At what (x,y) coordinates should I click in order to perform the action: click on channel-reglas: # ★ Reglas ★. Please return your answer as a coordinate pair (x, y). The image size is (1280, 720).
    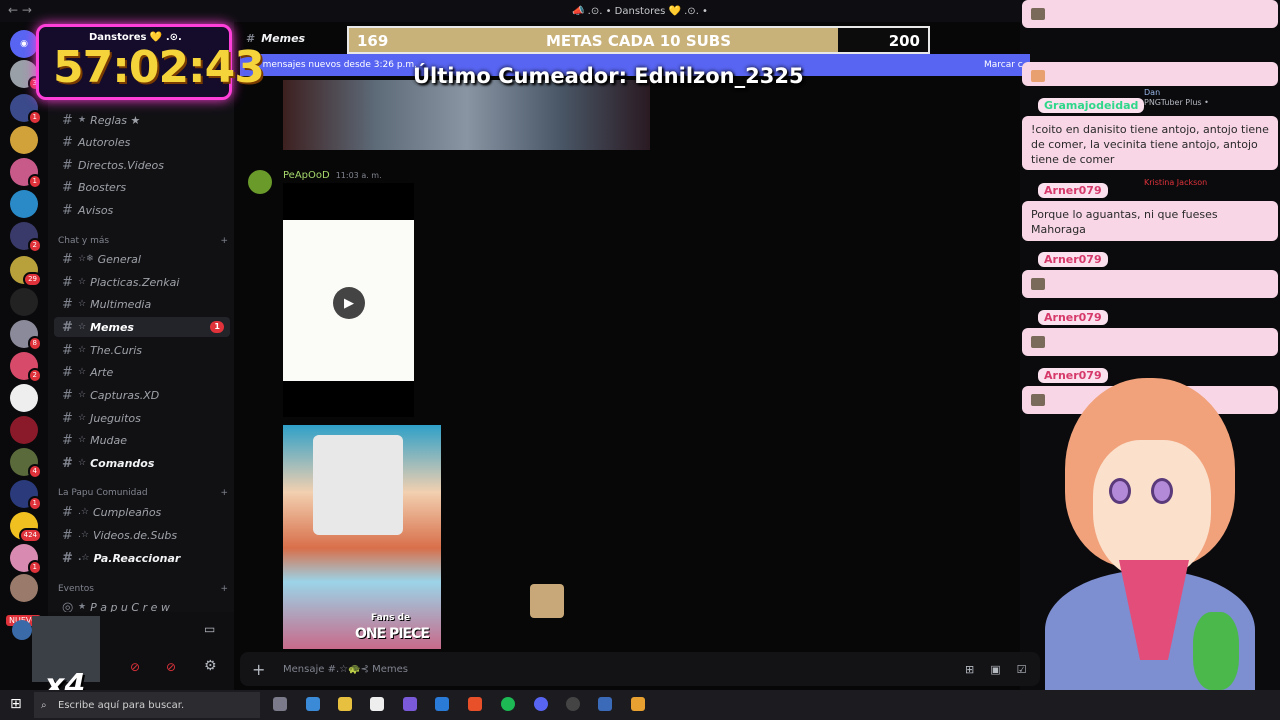
    Looking at the image, I should click on (142, 120).